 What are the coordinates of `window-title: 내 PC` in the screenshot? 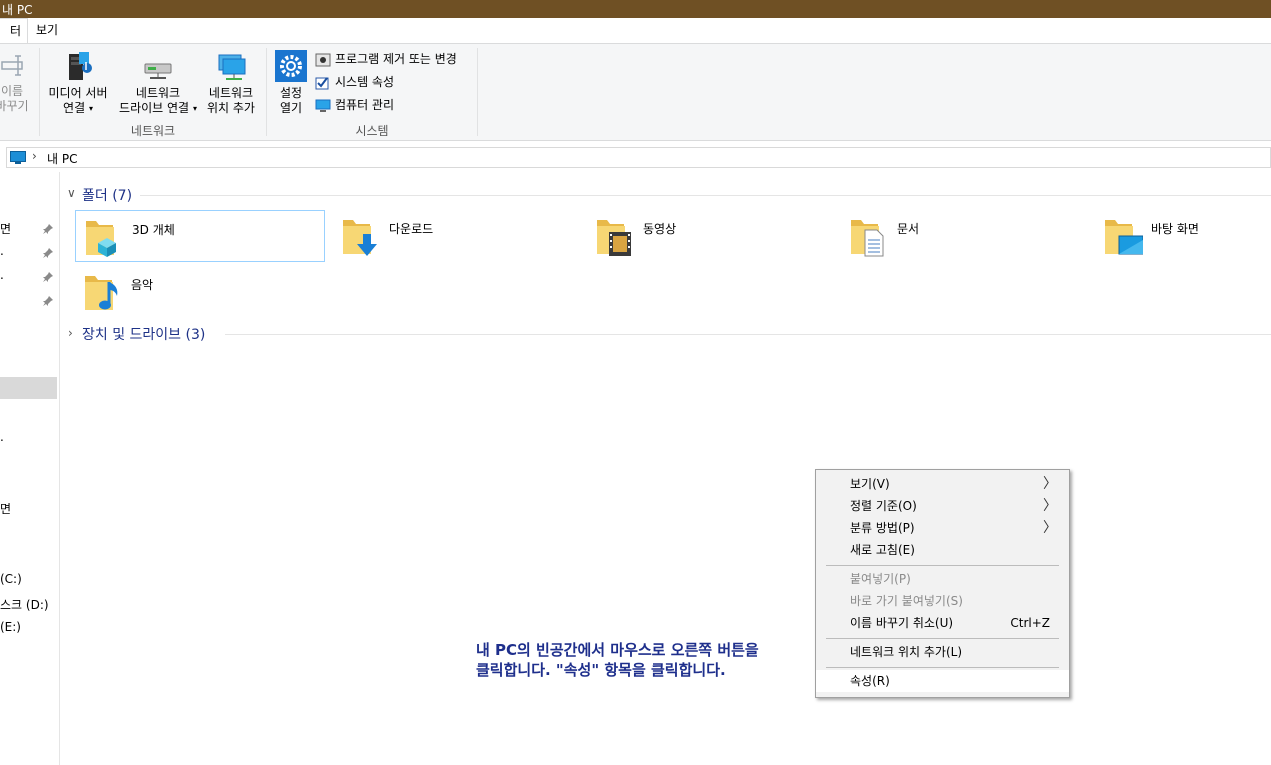 It's located at (17, 10).